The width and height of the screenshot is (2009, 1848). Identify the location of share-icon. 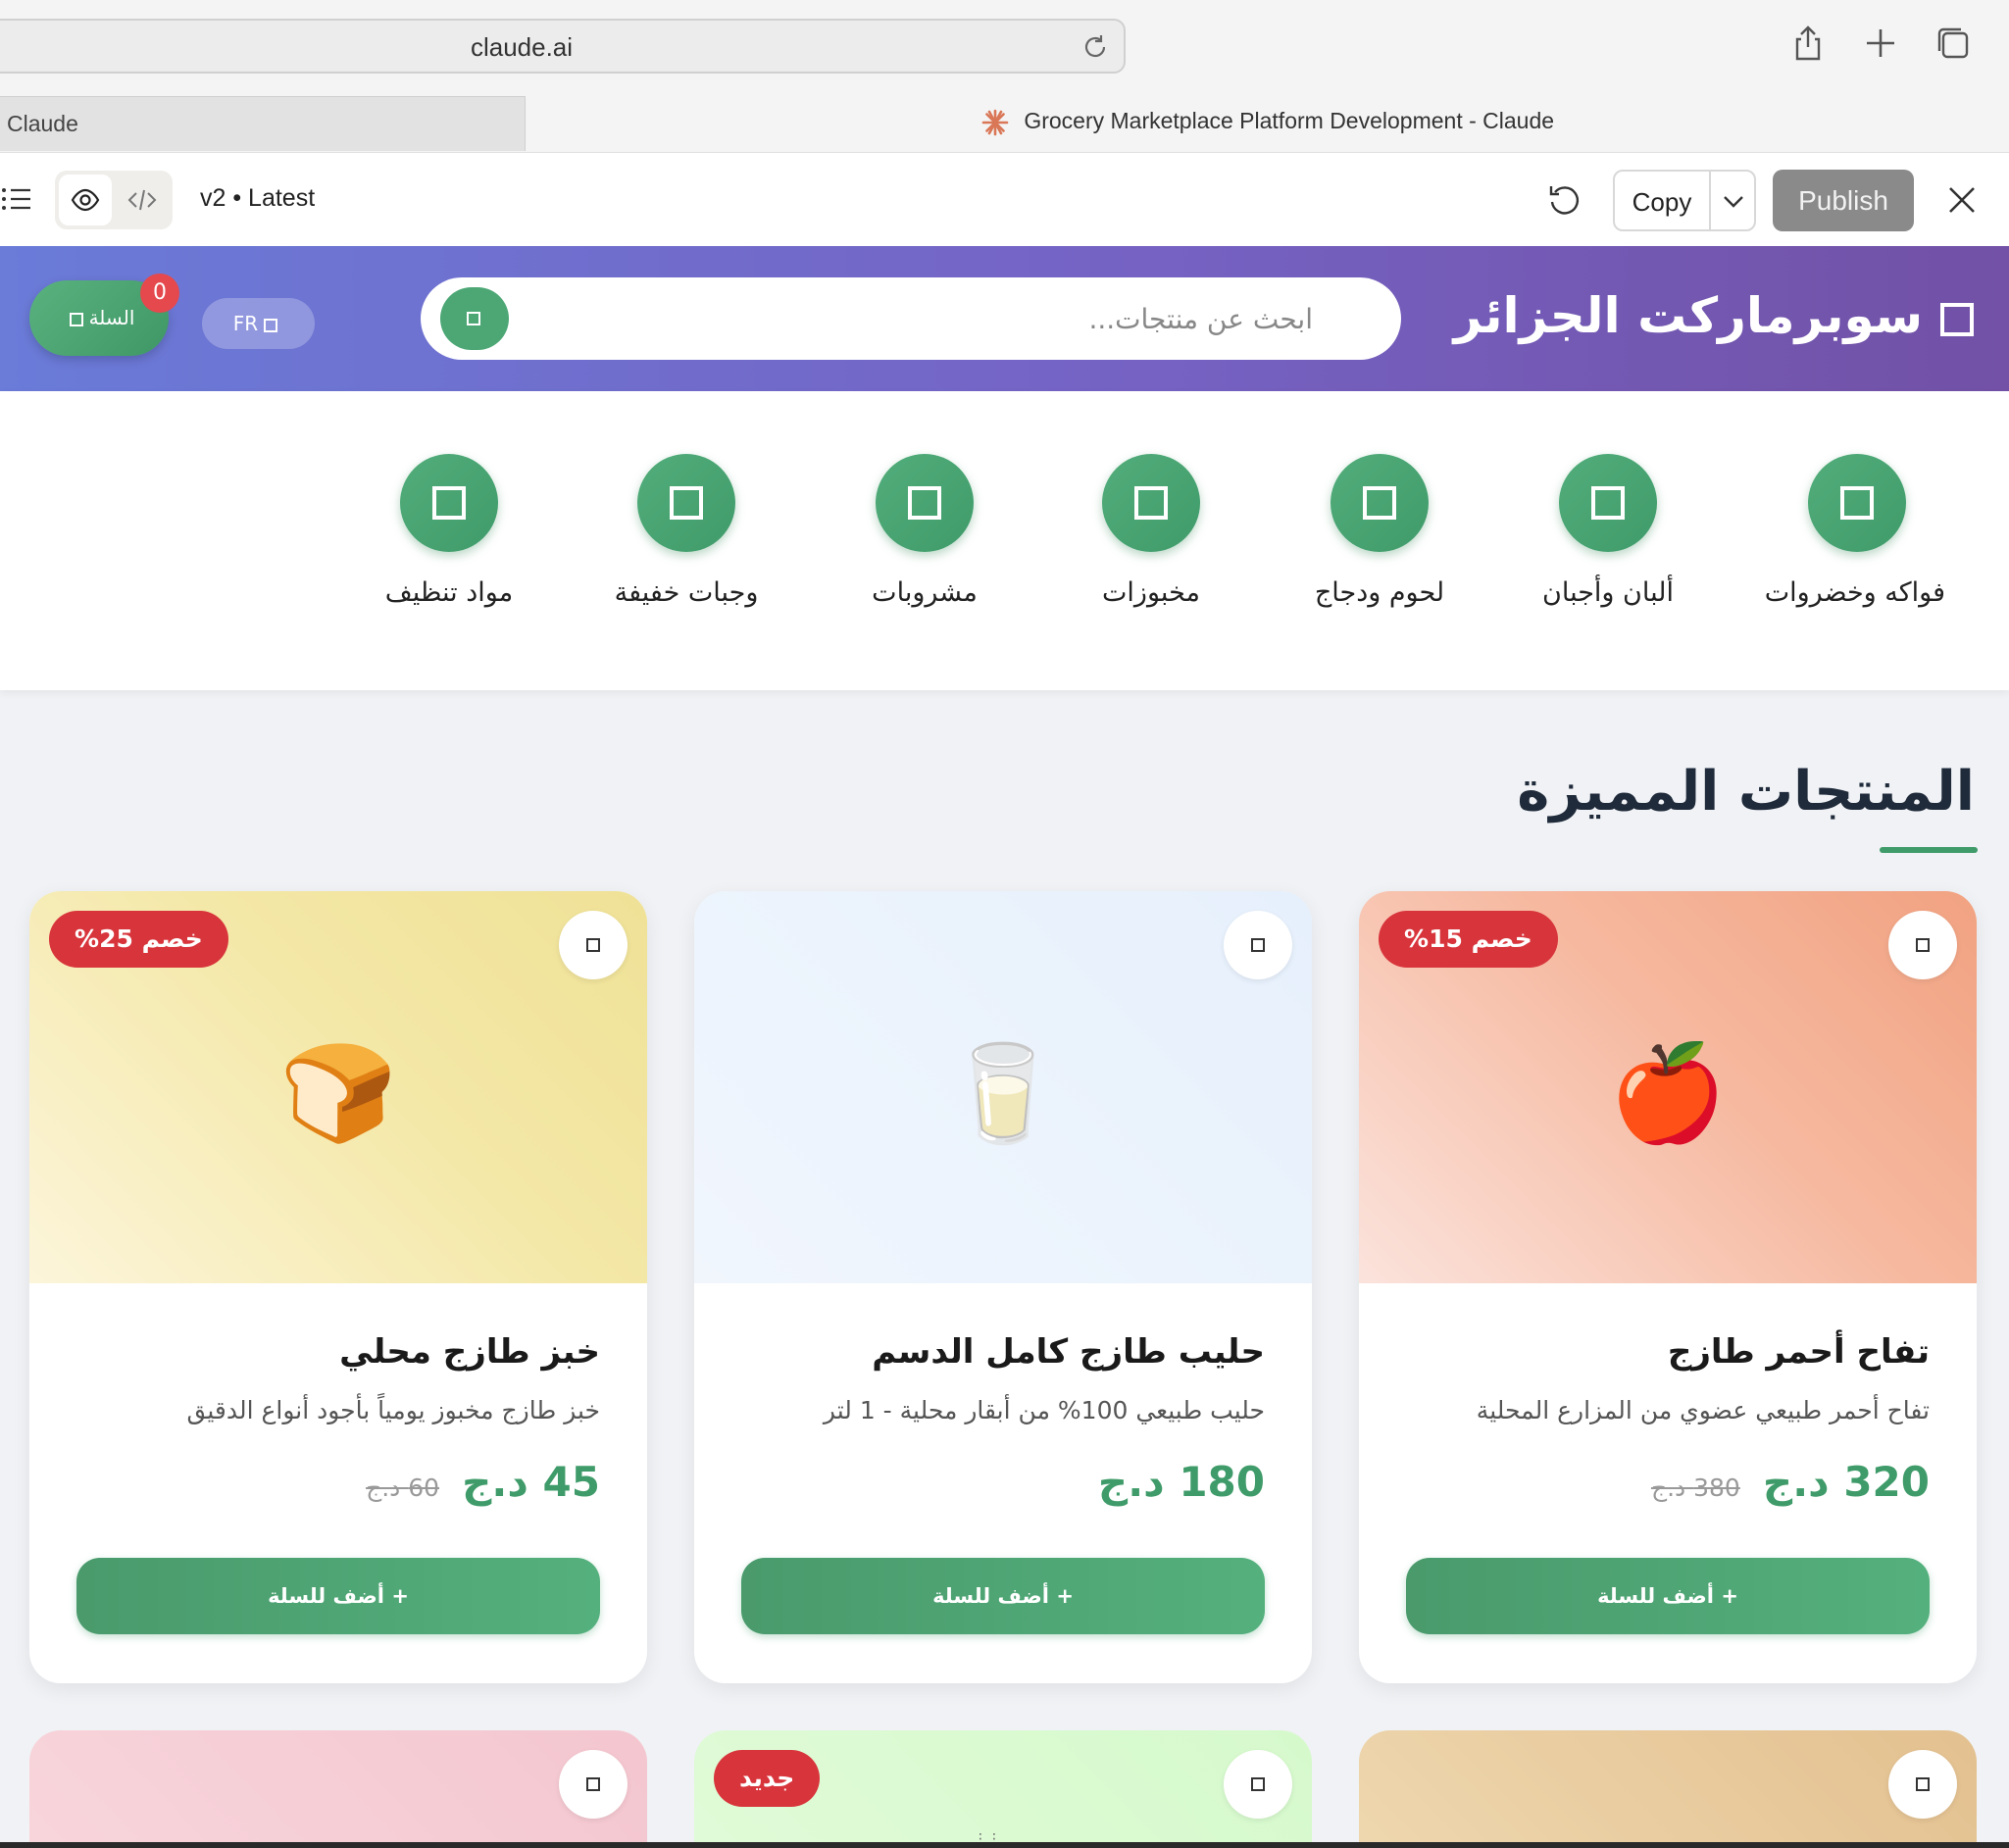
(1808, 43).